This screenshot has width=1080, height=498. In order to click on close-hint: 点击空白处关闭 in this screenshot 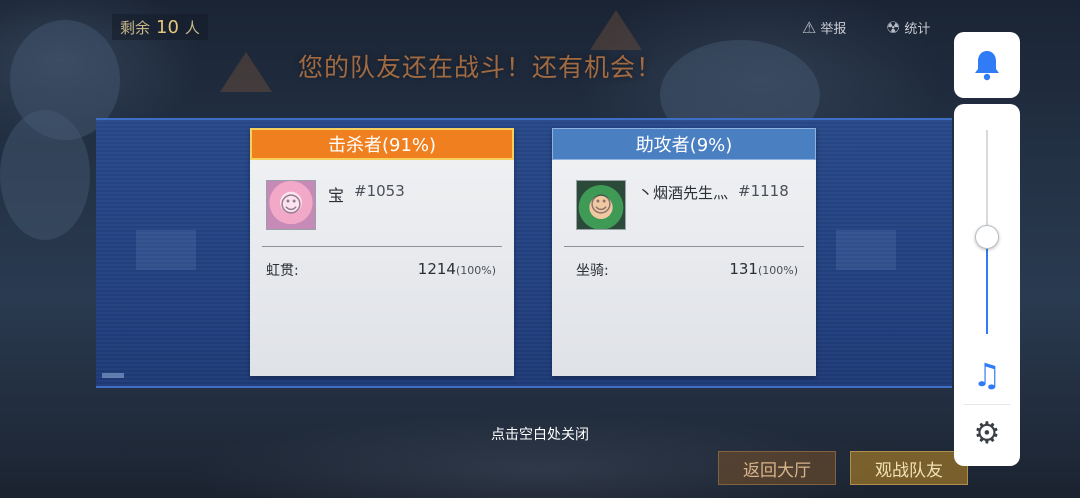, I will do `click(540, 434)`.